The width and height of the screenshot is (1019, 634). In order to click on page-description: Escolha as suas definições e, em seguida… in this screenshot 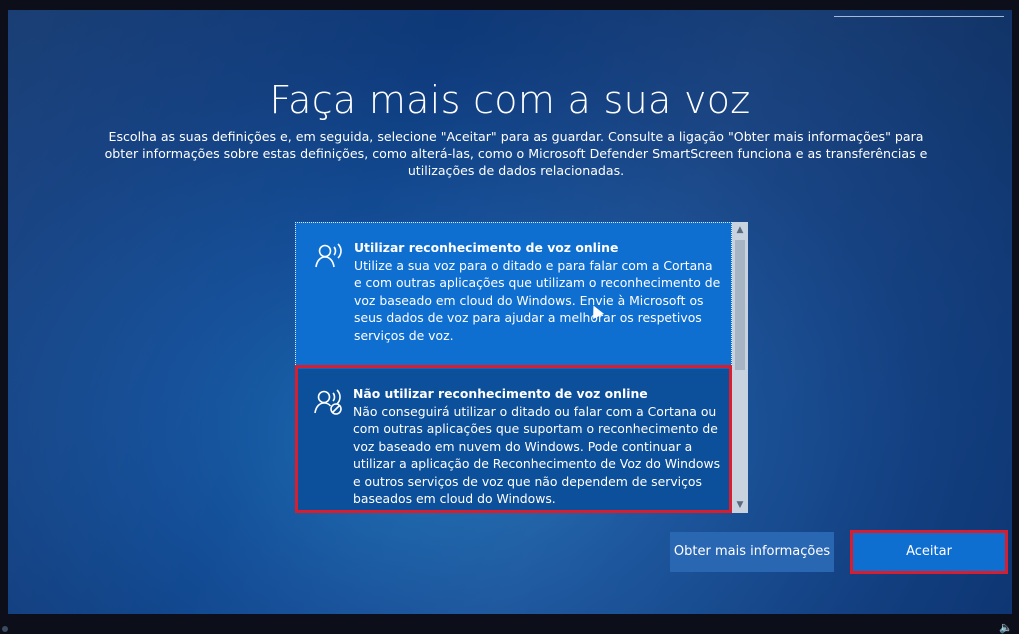, I will do `click(516, 153)`.